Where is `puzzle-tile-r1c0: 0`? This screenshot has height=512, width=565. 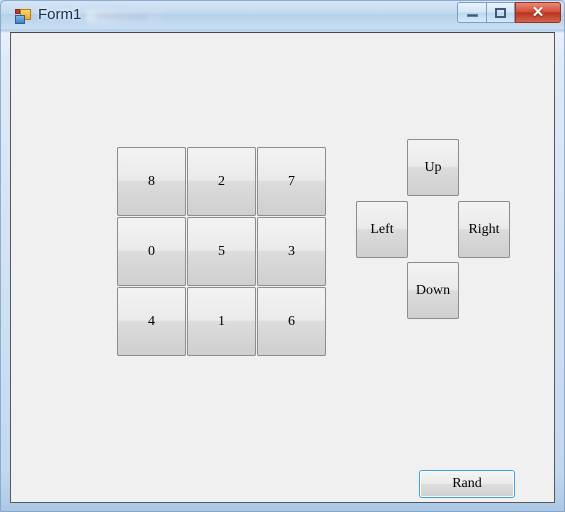
puzzle-tile-r1c0: 0 is located at coordinates (151, 251).